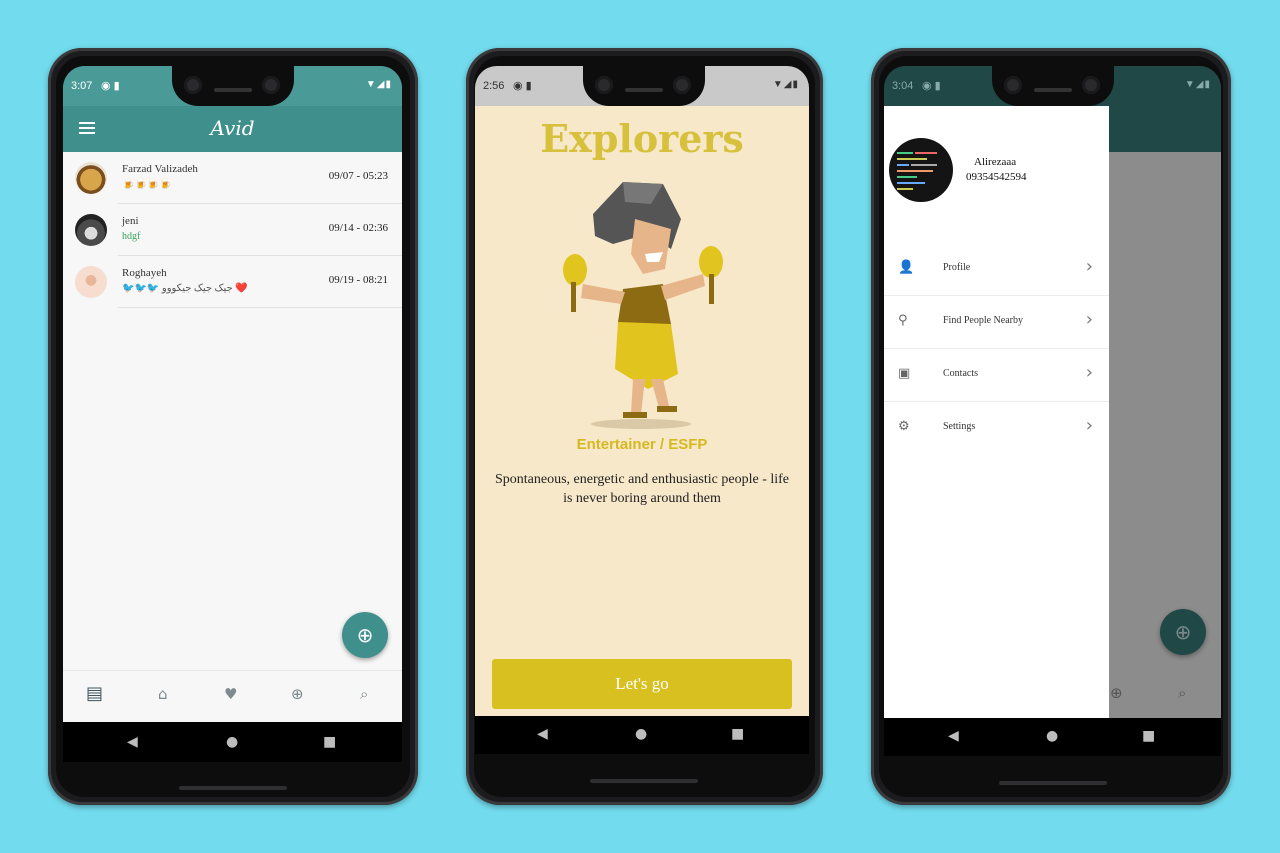 The height and width of the screenshot is (853, 1280). I want to click on chat-message: 🐦🐦🐦 جیک جیک جیکووو ❤️, so click(185, 288).